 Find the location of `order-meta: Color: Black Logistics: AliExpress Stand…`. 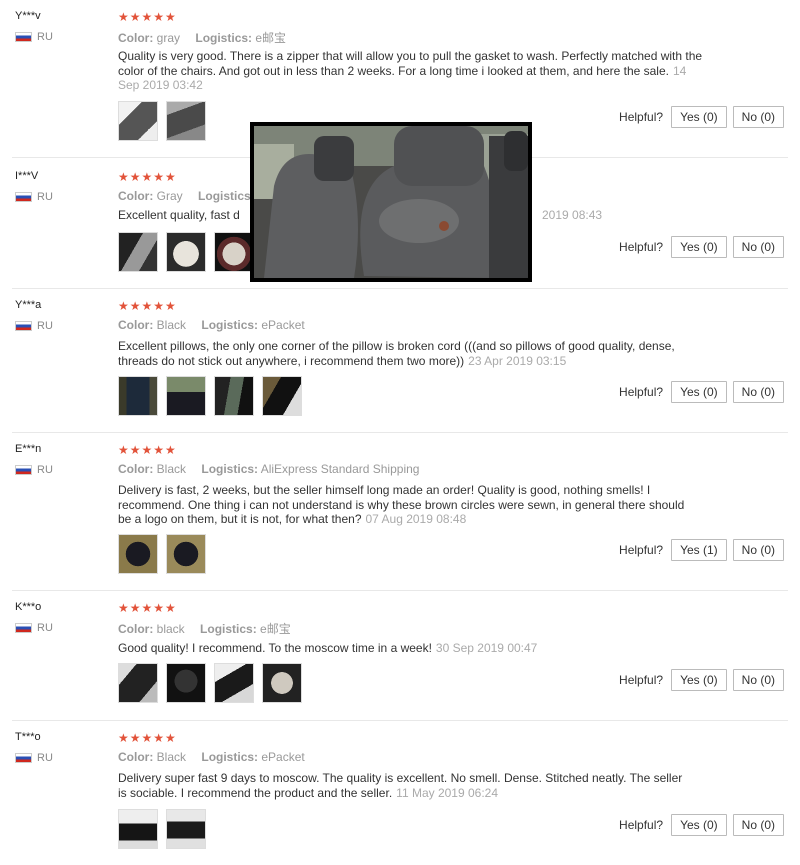

order-meta: Color: Black Logistics: AliExpress Stand… is located at coordinates (274, 469).